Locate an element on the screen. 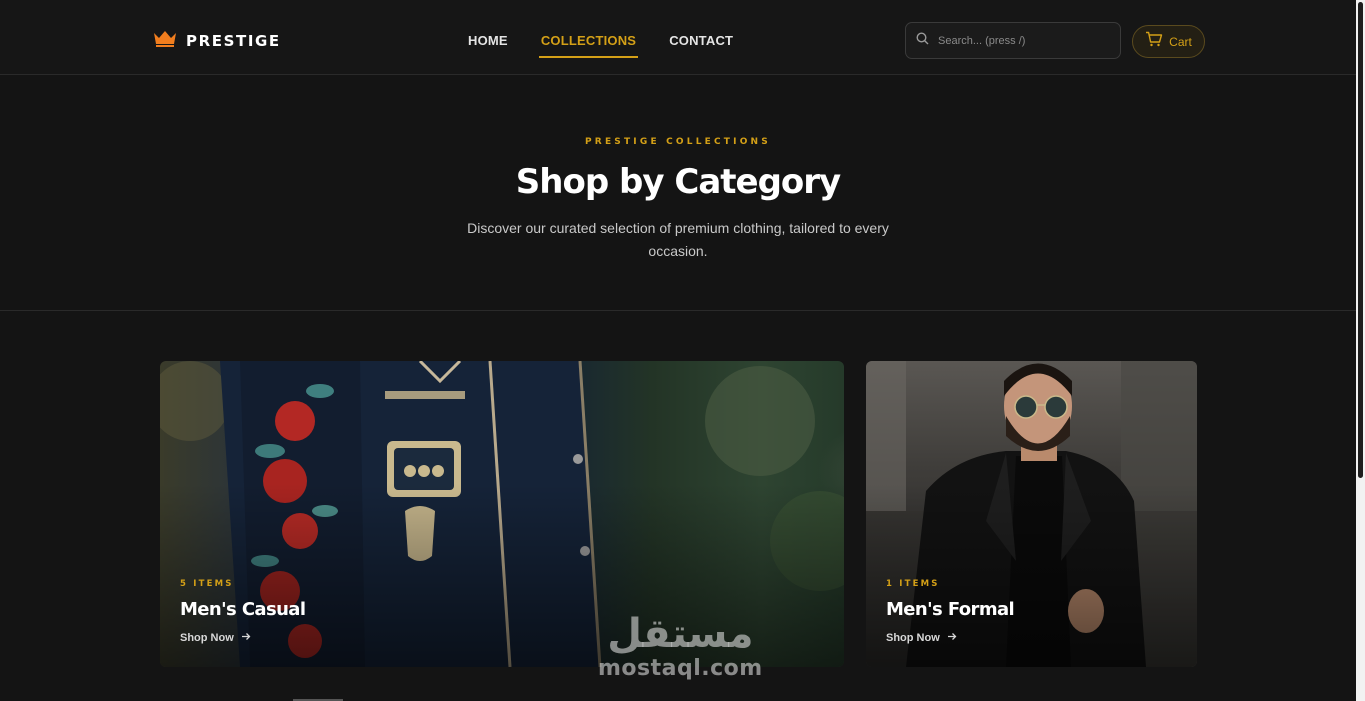 The height and width of the screenshot is (701, 1365). page-title: Shop by Category is located at coordinates (678, 182).